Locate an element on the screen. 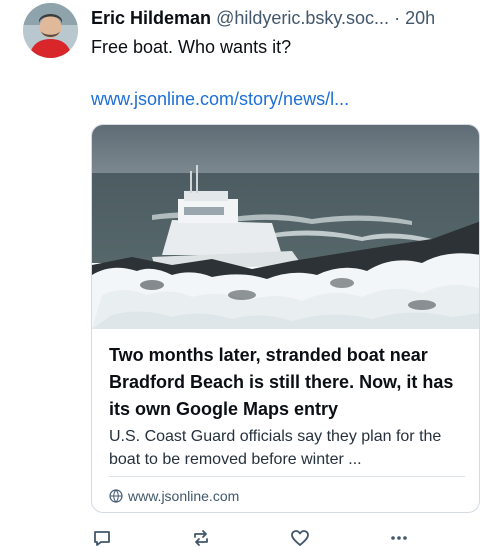  card-divider is located at coordinates (287, 476).